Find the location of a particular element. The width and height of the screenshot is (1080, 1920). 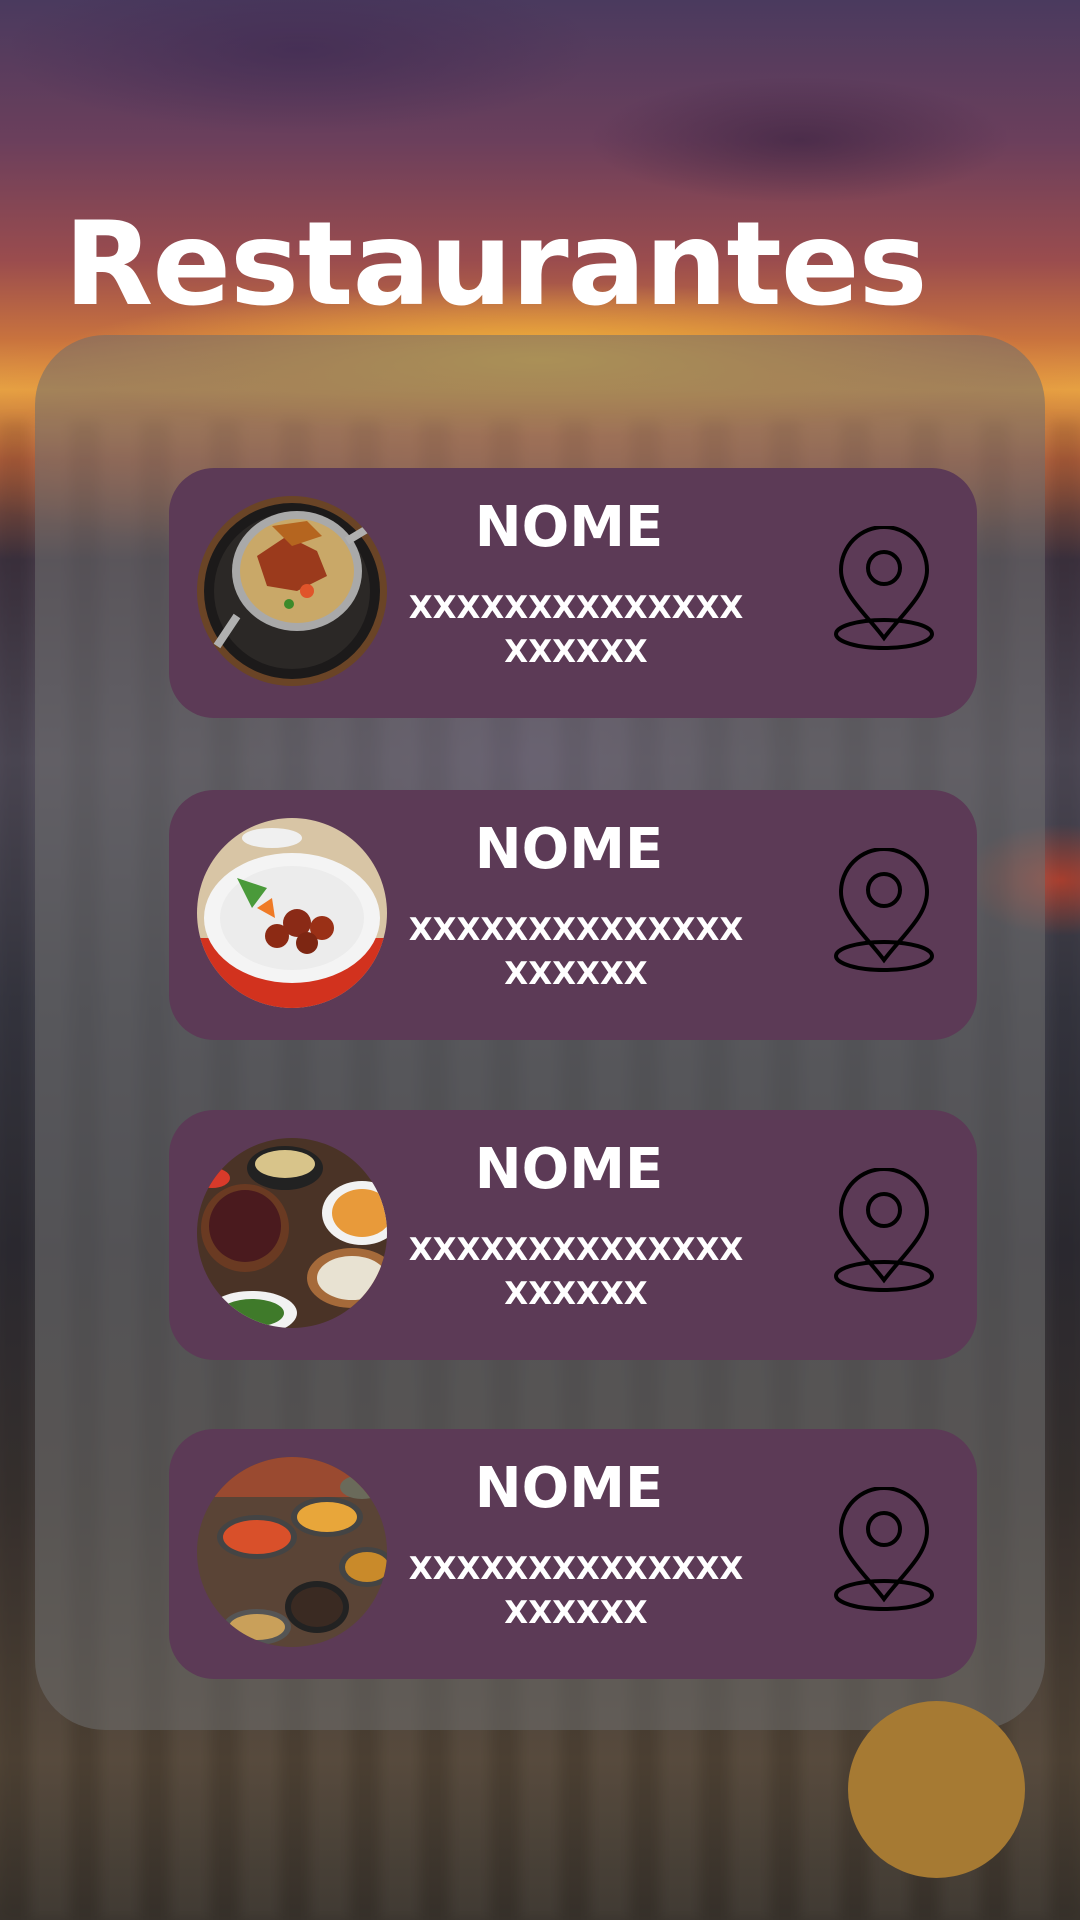

page-title: Restaurantes is located at coordinates (496, 264).